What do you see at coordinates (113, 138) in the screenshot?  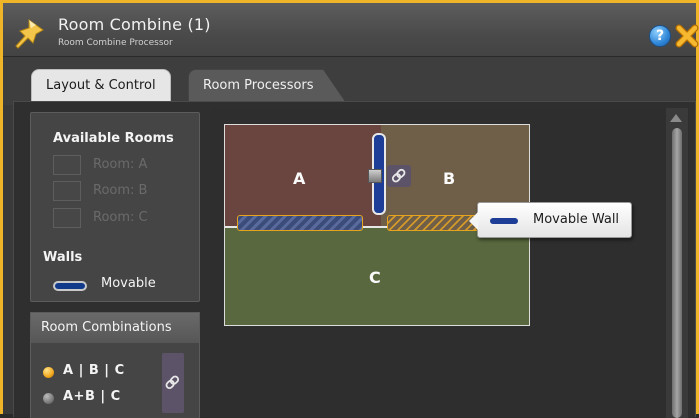 I see `available-rooms-heading: Available Rooms` at bounding box center [113, 138].